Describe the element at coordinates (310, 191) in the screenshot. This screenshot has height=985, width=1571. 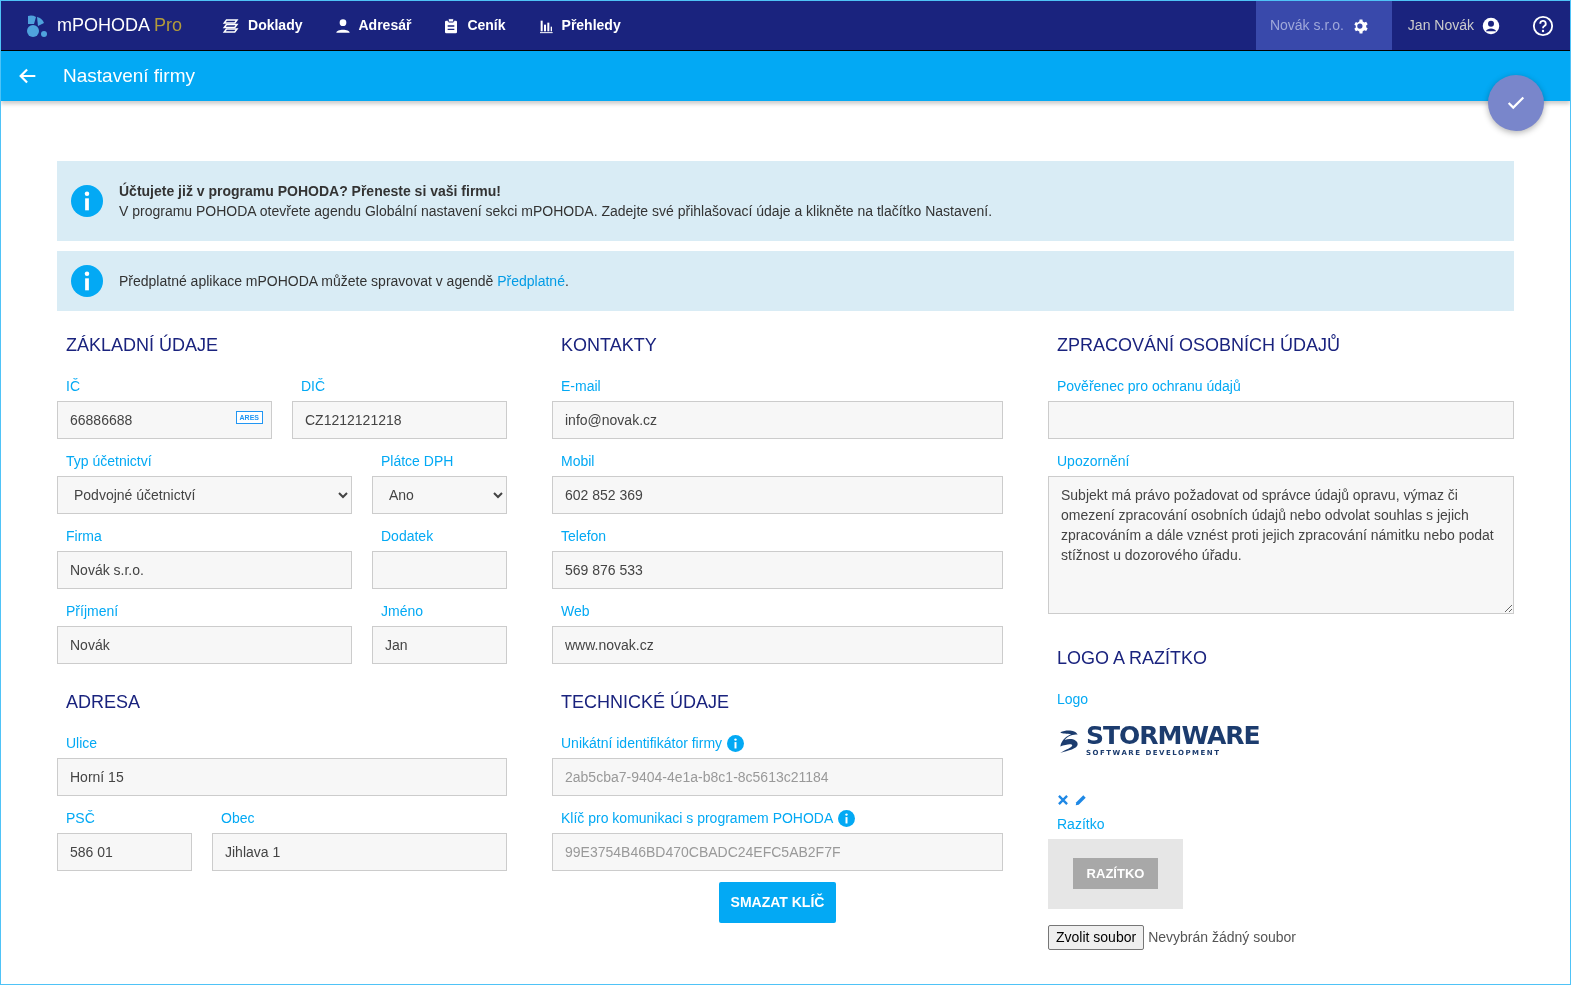
I see `info-heading: Účtujete již v programu POHODA? Přeneste si vaši firmu!` at that location.